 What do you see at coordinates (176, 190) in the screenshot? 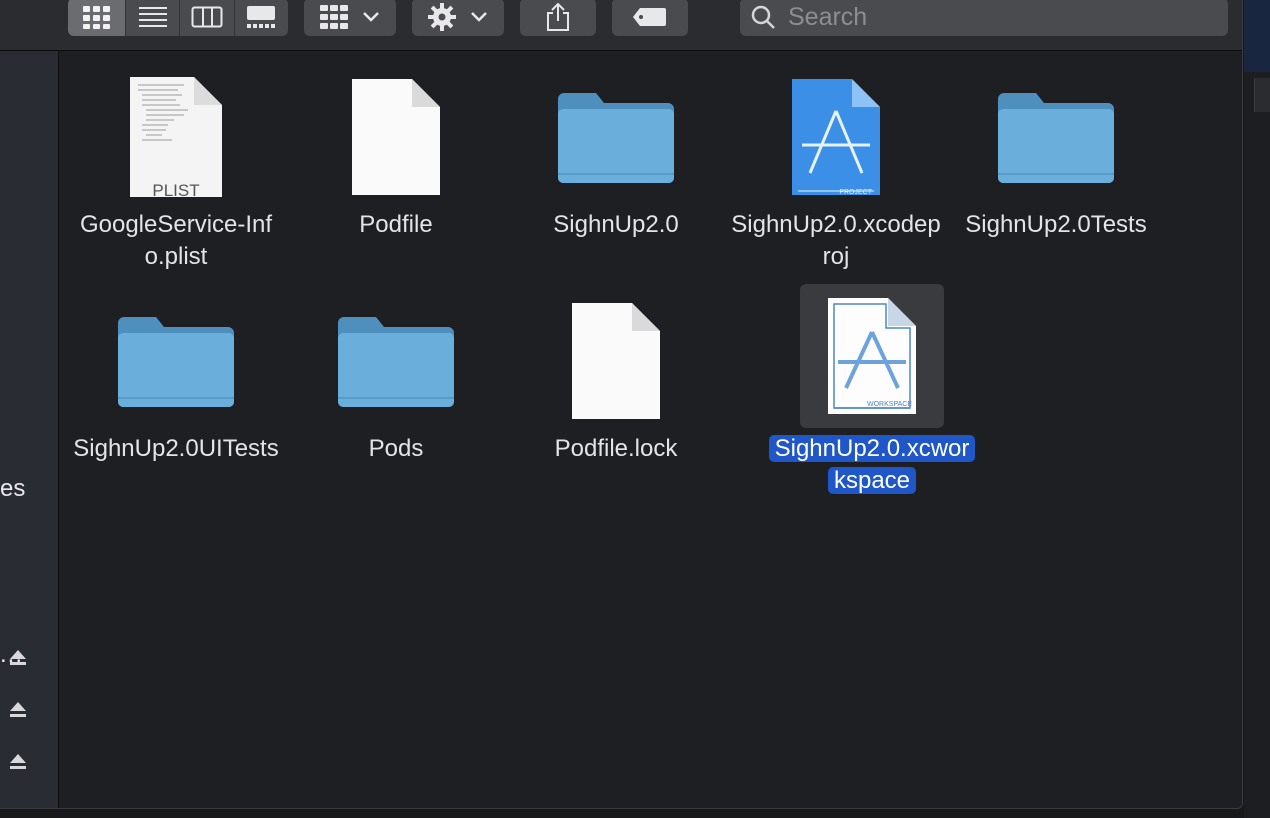
I see `file-badge: PLIST` at bounding box center [176, 190].